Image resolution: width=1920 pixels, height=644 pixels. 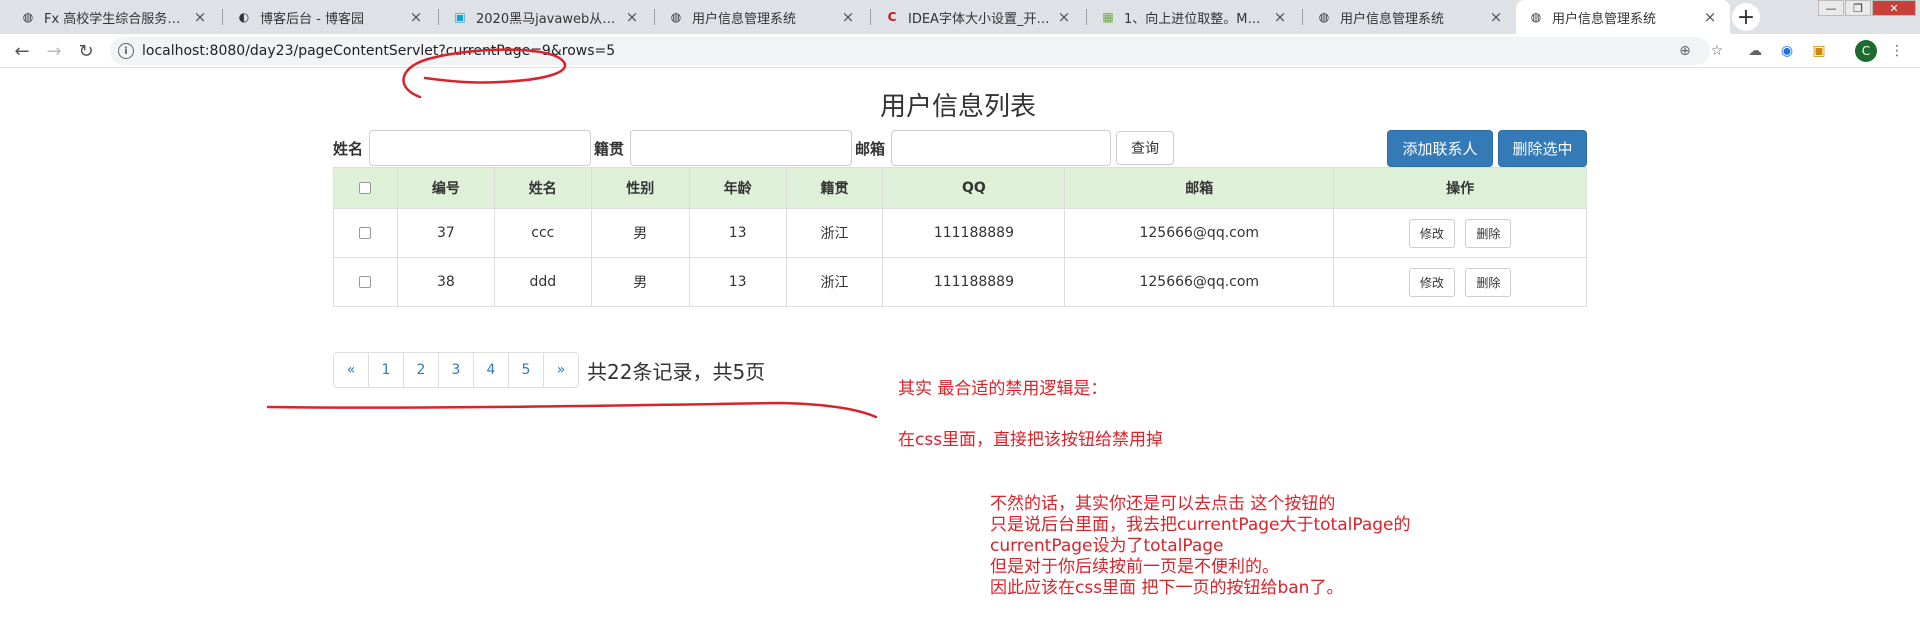 What do you see at coordinates (526, 370) in the screenshot?
I see `page-link-5: 5` at bounding box center [526, 370].